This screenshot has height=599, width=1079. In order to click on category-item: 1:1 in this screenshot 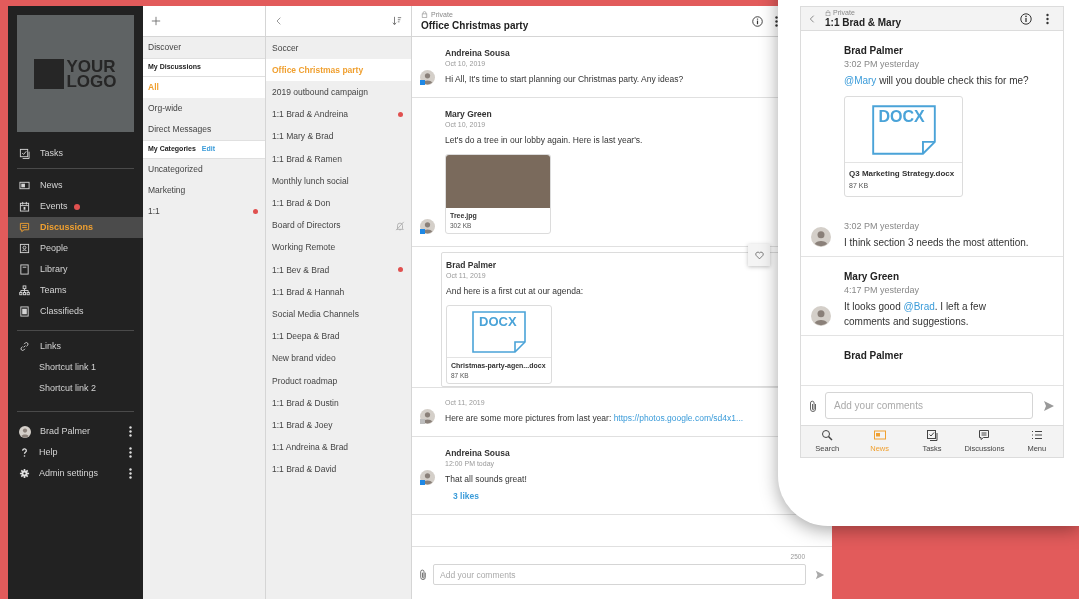, I will do `click(204, 211)`.